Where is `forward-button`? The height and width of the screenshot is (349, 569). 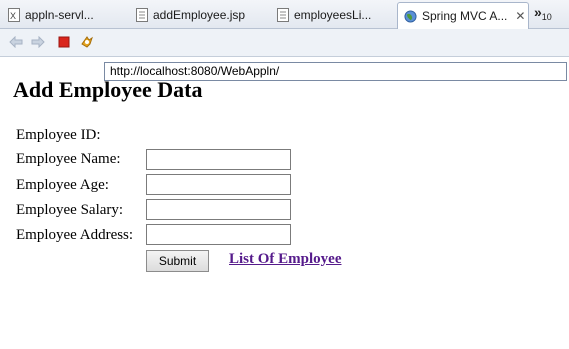
forward-button is located at coordinates (38, 42).